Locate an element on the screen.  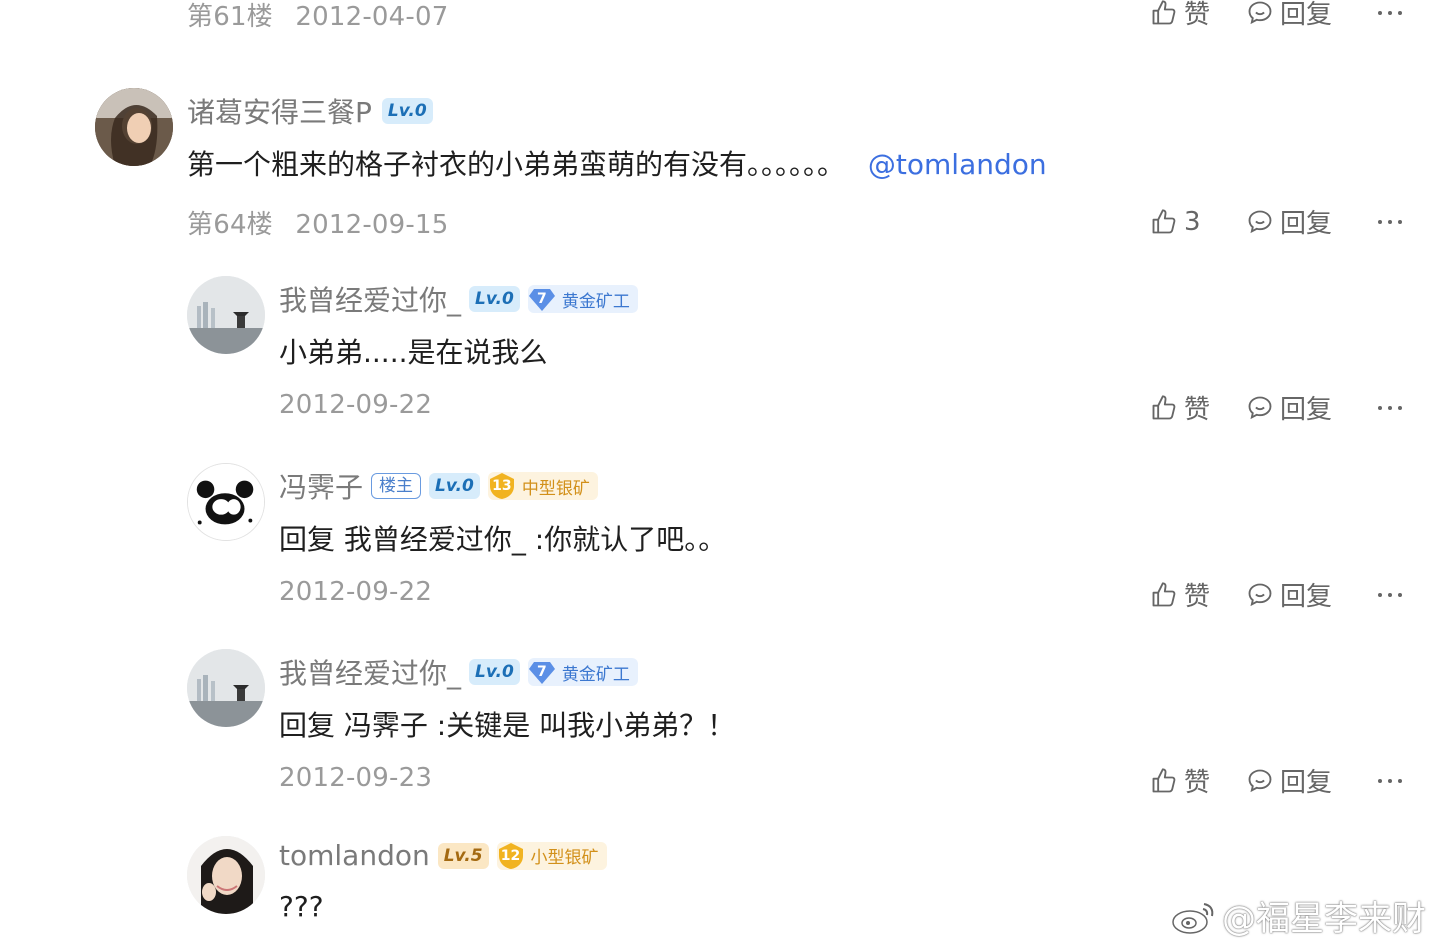
post-text: 第一个粗来的格子衬衣的小弟弟蛮萌的有没有。。。。。。 is located at coordinates (516, 164).